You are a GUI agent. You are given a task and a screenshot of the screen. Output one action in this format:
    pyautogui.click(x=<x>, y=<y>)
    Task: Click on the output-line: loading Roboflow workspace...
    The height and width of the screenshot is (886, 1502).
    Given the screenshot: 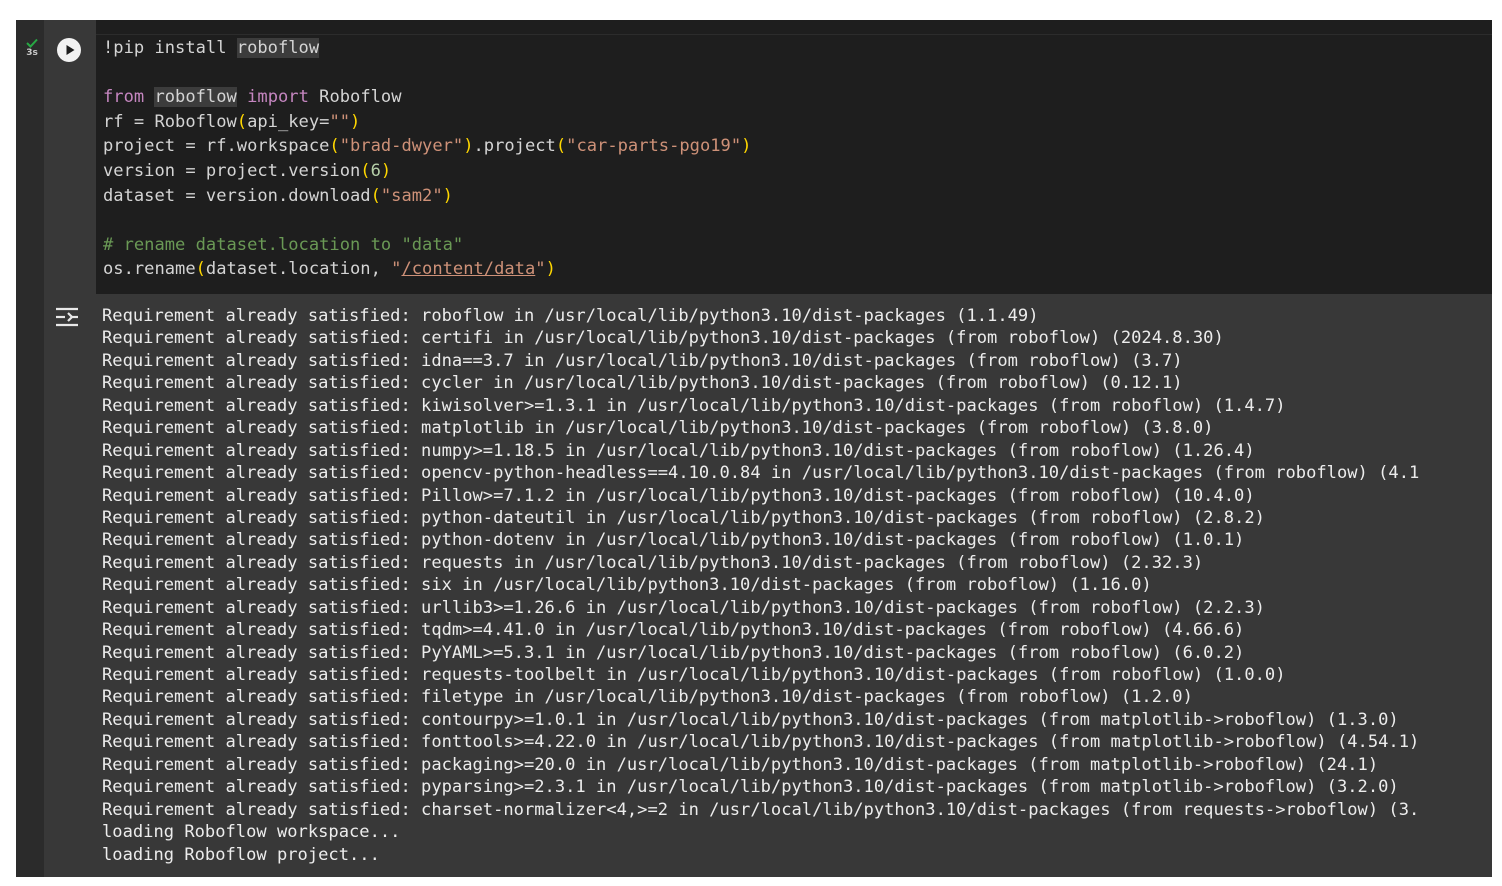 What is the action you would take?
    pyautogui.click(x=251, y=832)
    